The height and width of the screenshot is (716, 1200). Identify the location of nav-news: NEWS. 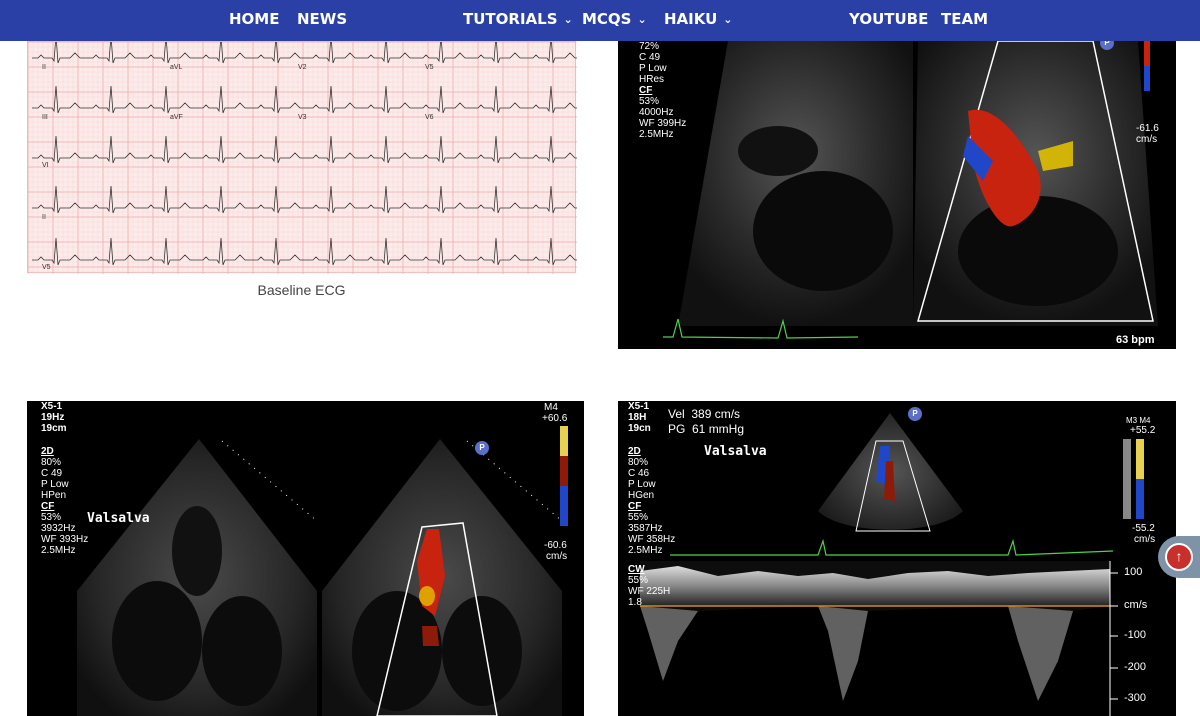
(322, 19).